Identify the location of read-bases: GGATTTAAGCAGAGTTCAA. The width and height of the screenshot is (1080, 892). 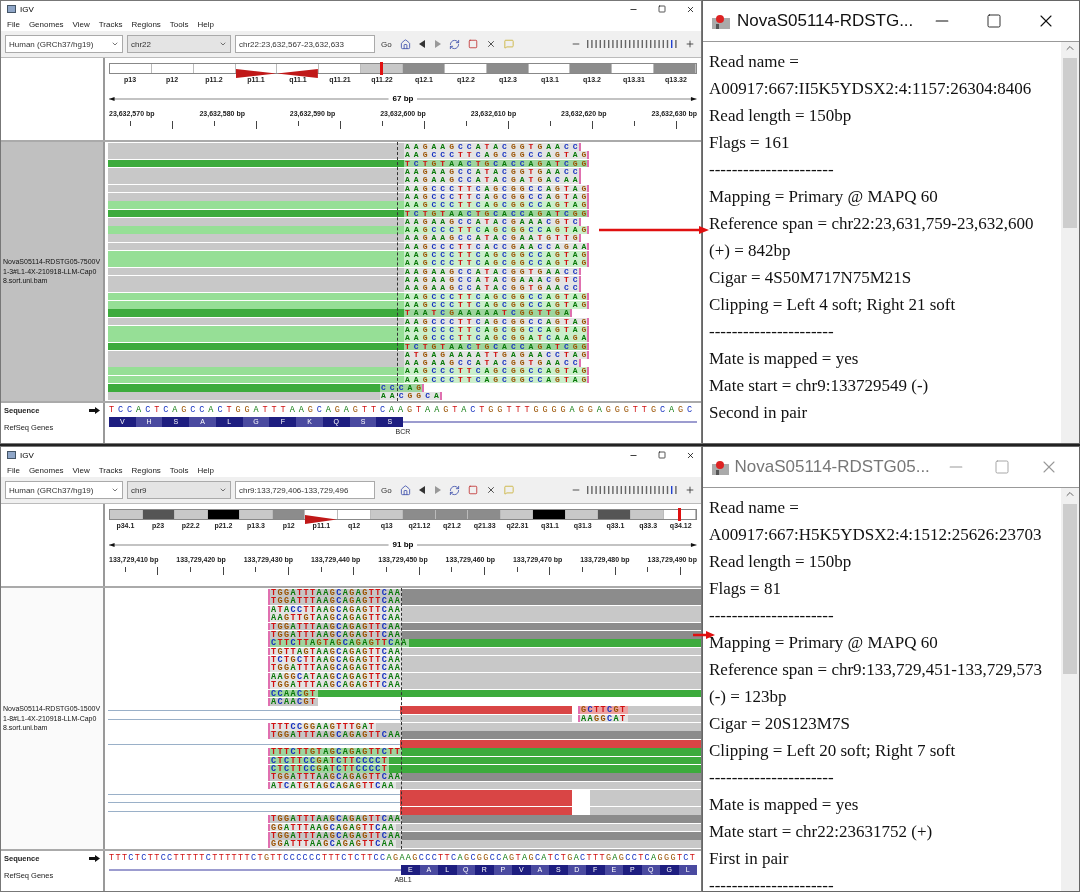
(332, 844).